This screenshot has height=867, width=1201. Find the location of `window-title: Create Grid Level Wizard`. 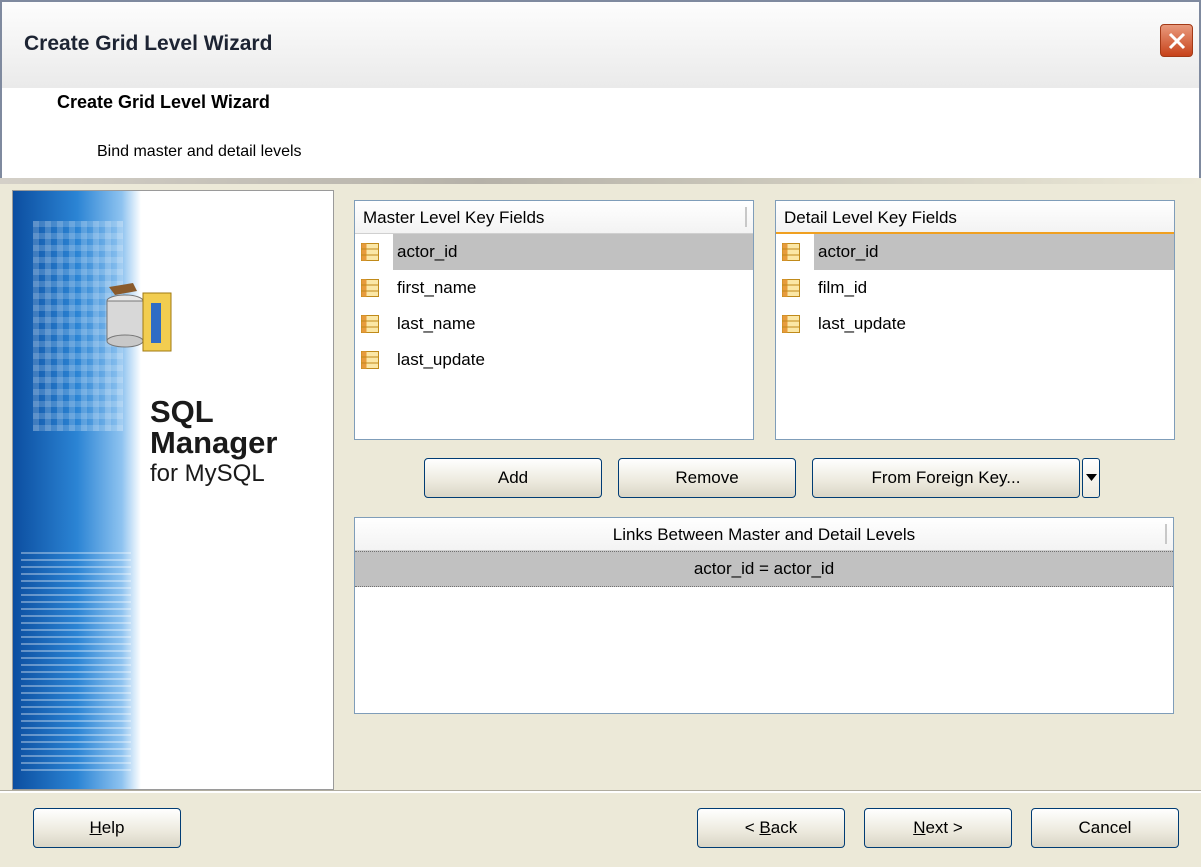

window-title: Create Grid Level Wizard is located at coordinates (148, 43).